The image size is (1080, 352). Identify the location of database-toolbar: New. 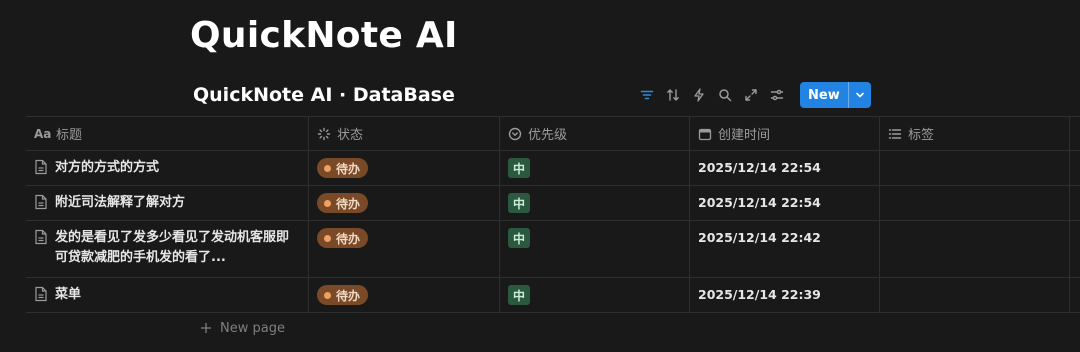
(752, 95).